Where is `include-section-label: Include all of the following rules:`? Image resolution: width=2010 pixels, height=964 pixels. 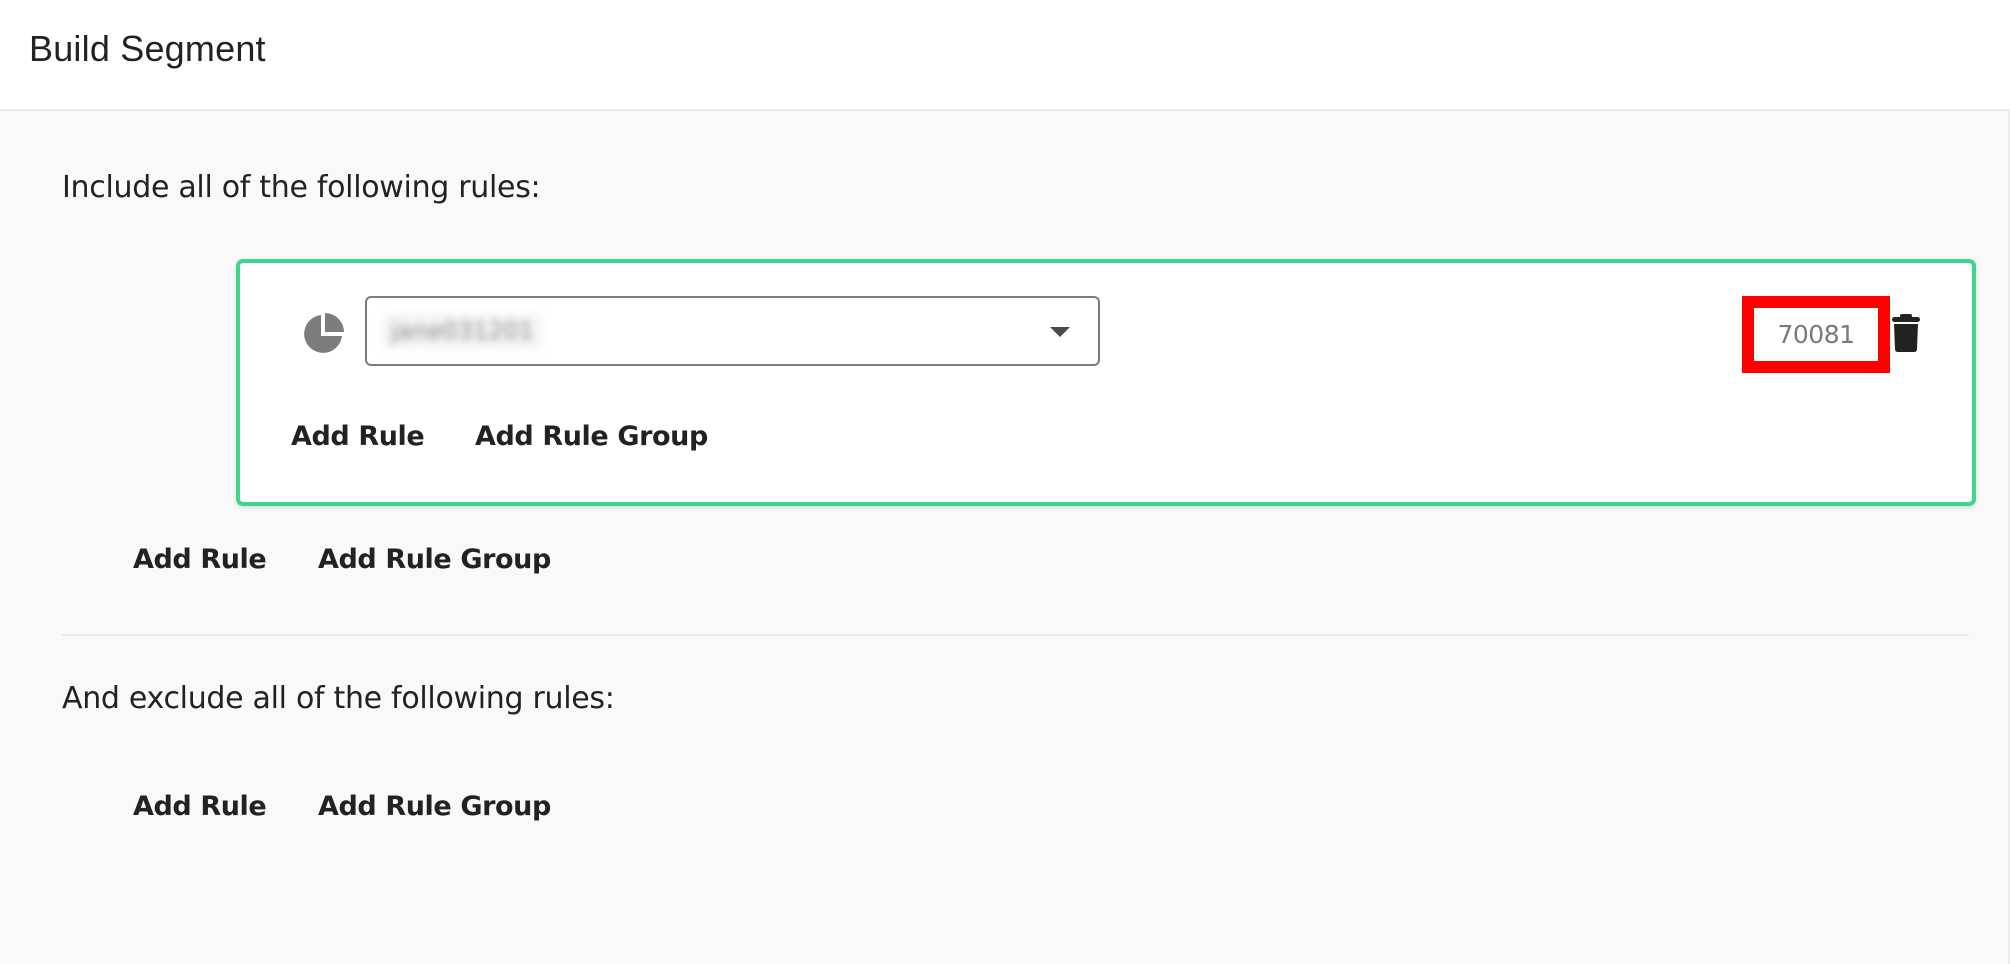
include-section-label: Include all of the following rules: is located at coordinates (301, 187).